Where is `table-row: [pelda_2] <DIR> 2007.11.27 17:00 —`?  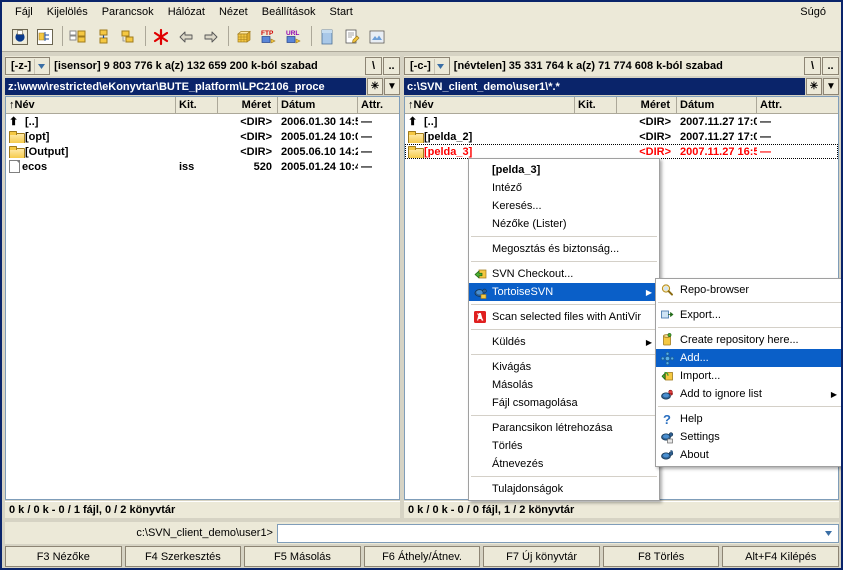
table-row: [pelda_2] <DIR> 2007.11.27 17:00 — is located at coordinates (621, 136).